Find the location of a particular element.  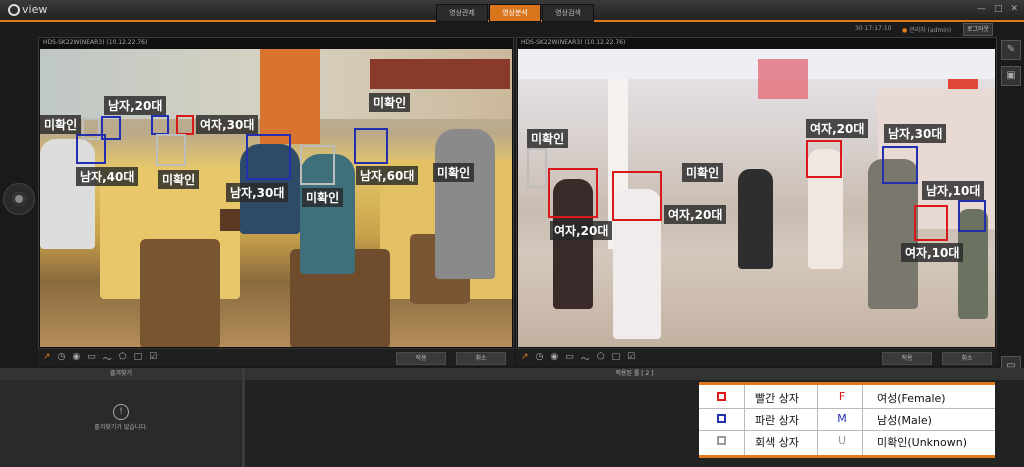

logo-icon is located at coordinates (14, 10).